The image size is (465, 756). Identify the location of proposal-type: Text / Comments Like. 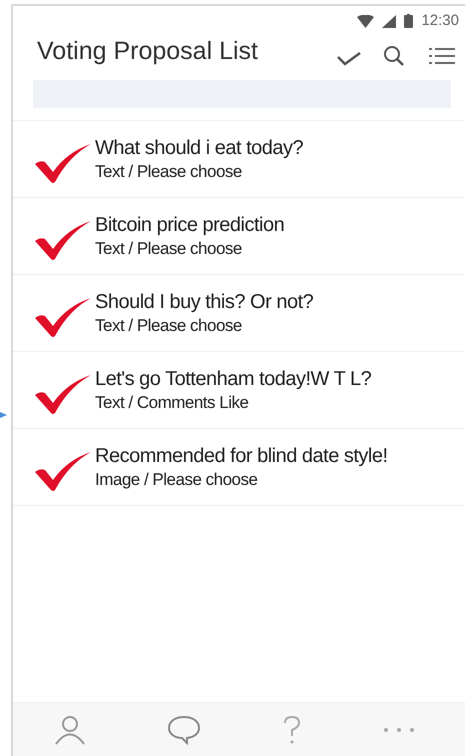
(172, 403).